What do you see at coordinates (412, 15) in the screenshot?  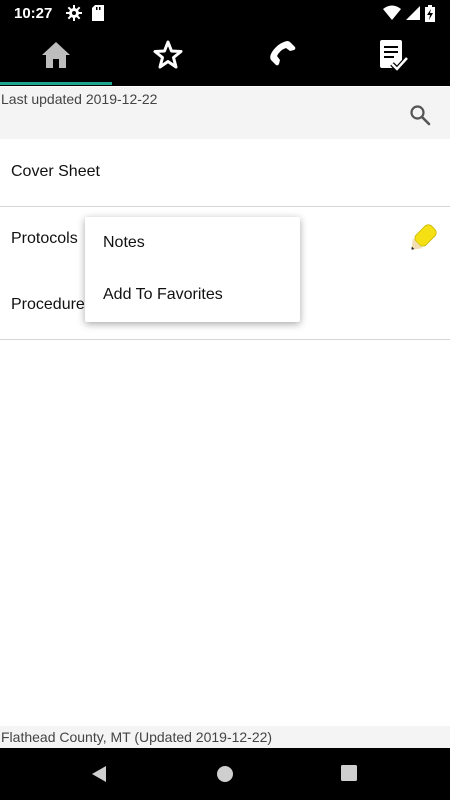 I see `signal-icon` at bounding box center [412, 15].